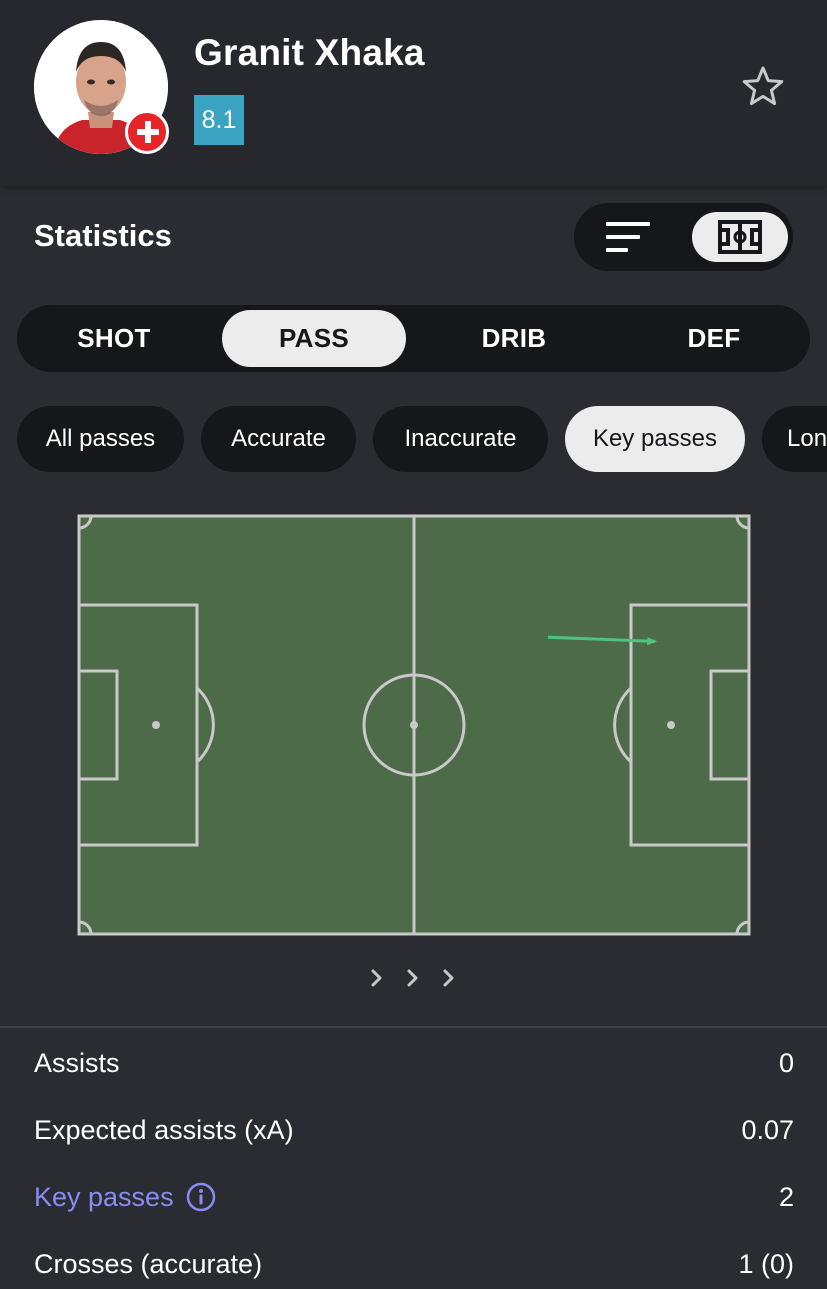 The width and height of the screenshot is (827, 1289). What do you see at coordinates (103, 235) in the screenshot?
I see `statistics-title: Statistics` at bounding box center [103, 235].